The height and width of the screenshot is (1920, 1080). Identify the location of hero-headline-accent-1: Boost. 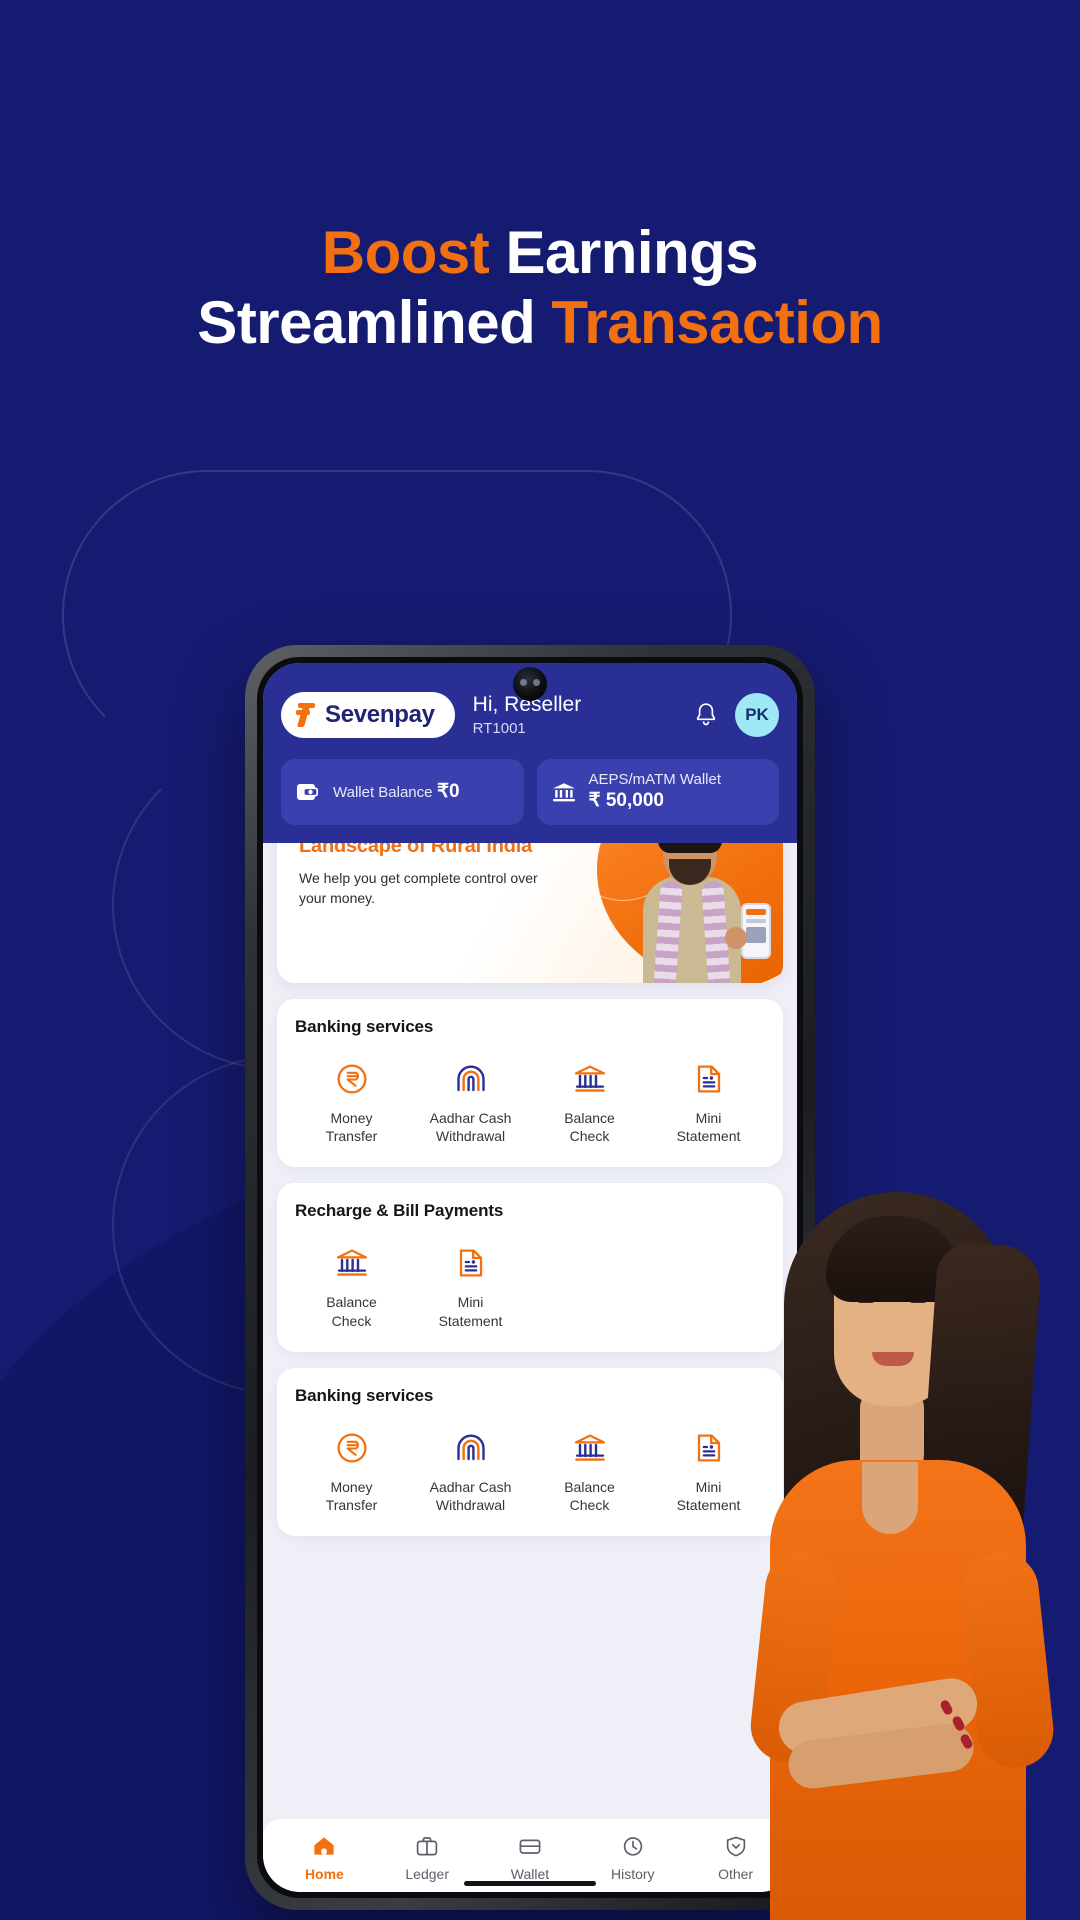
(405, 252).